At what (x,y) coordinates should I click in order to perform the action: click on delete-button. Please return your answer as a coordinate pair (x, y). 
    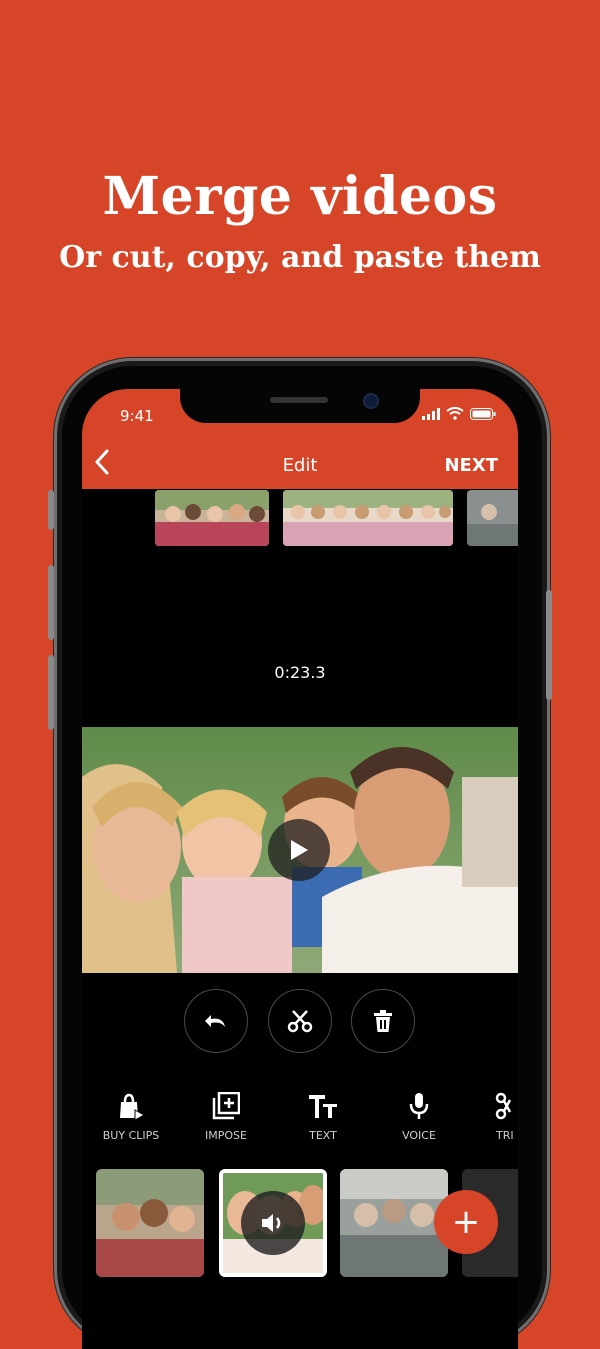
    Looking at the image, I should click on (383, 1021).